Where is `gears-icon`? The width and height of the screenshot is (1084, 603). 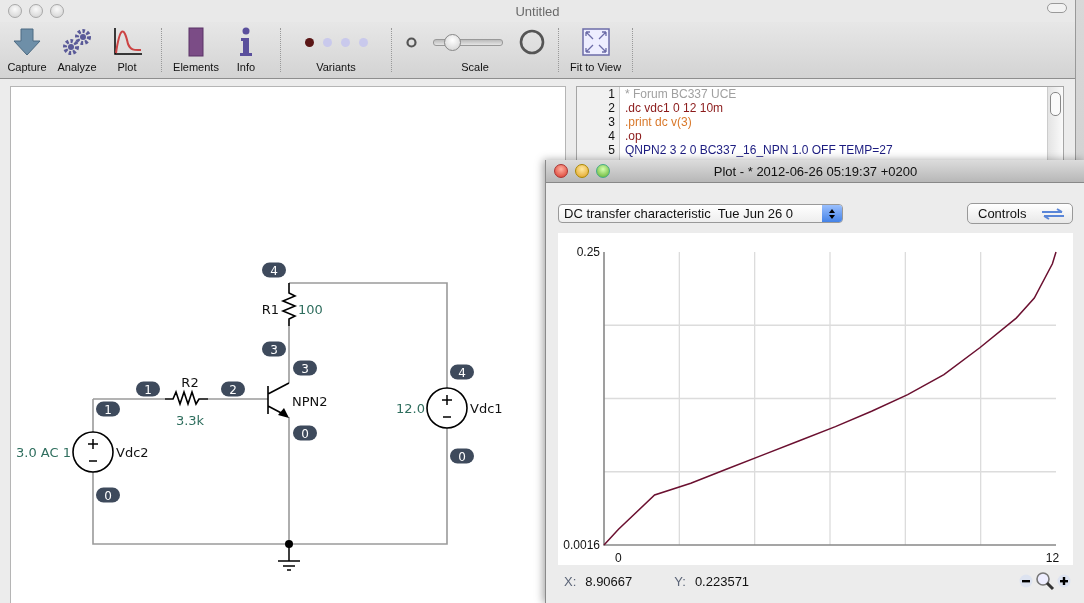
gears-icon is located at coordinates (77, 42).